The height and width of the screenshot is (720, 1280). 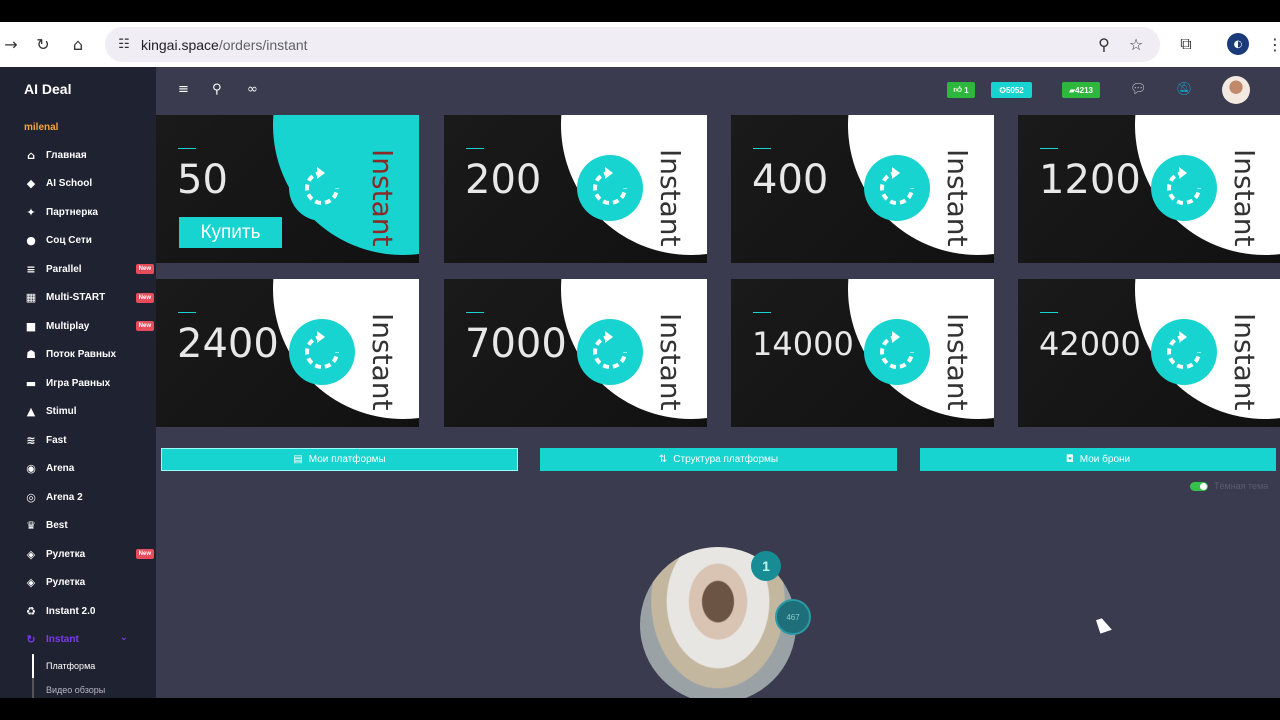 What do you see at coordinates (31, 640) in the screenshot?
I see `refresh-icon: ↻` at bounding box center [31, 640].